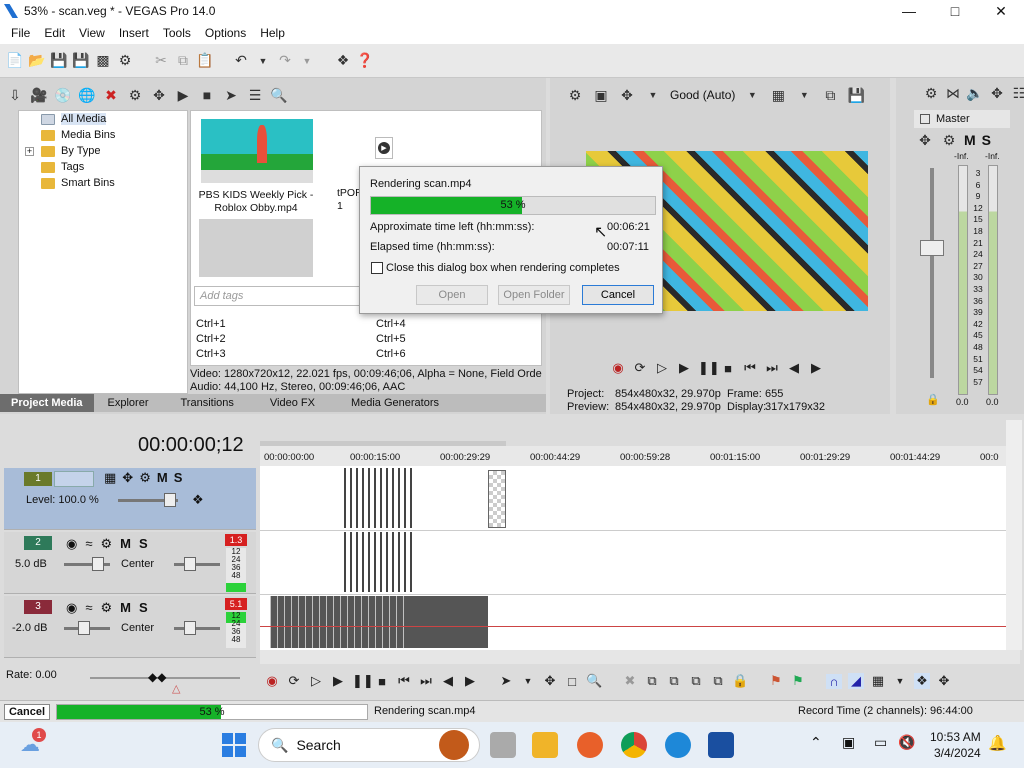 The width and height of the screenshot is (1024, 768). Describe the element at coordinates (130, 627) in the screenshot. I see `track-header-audio-3: 3 ◉ ≈ ⚙ M S -2.0 dB Center 5.1 12 24 36 48` at that location.